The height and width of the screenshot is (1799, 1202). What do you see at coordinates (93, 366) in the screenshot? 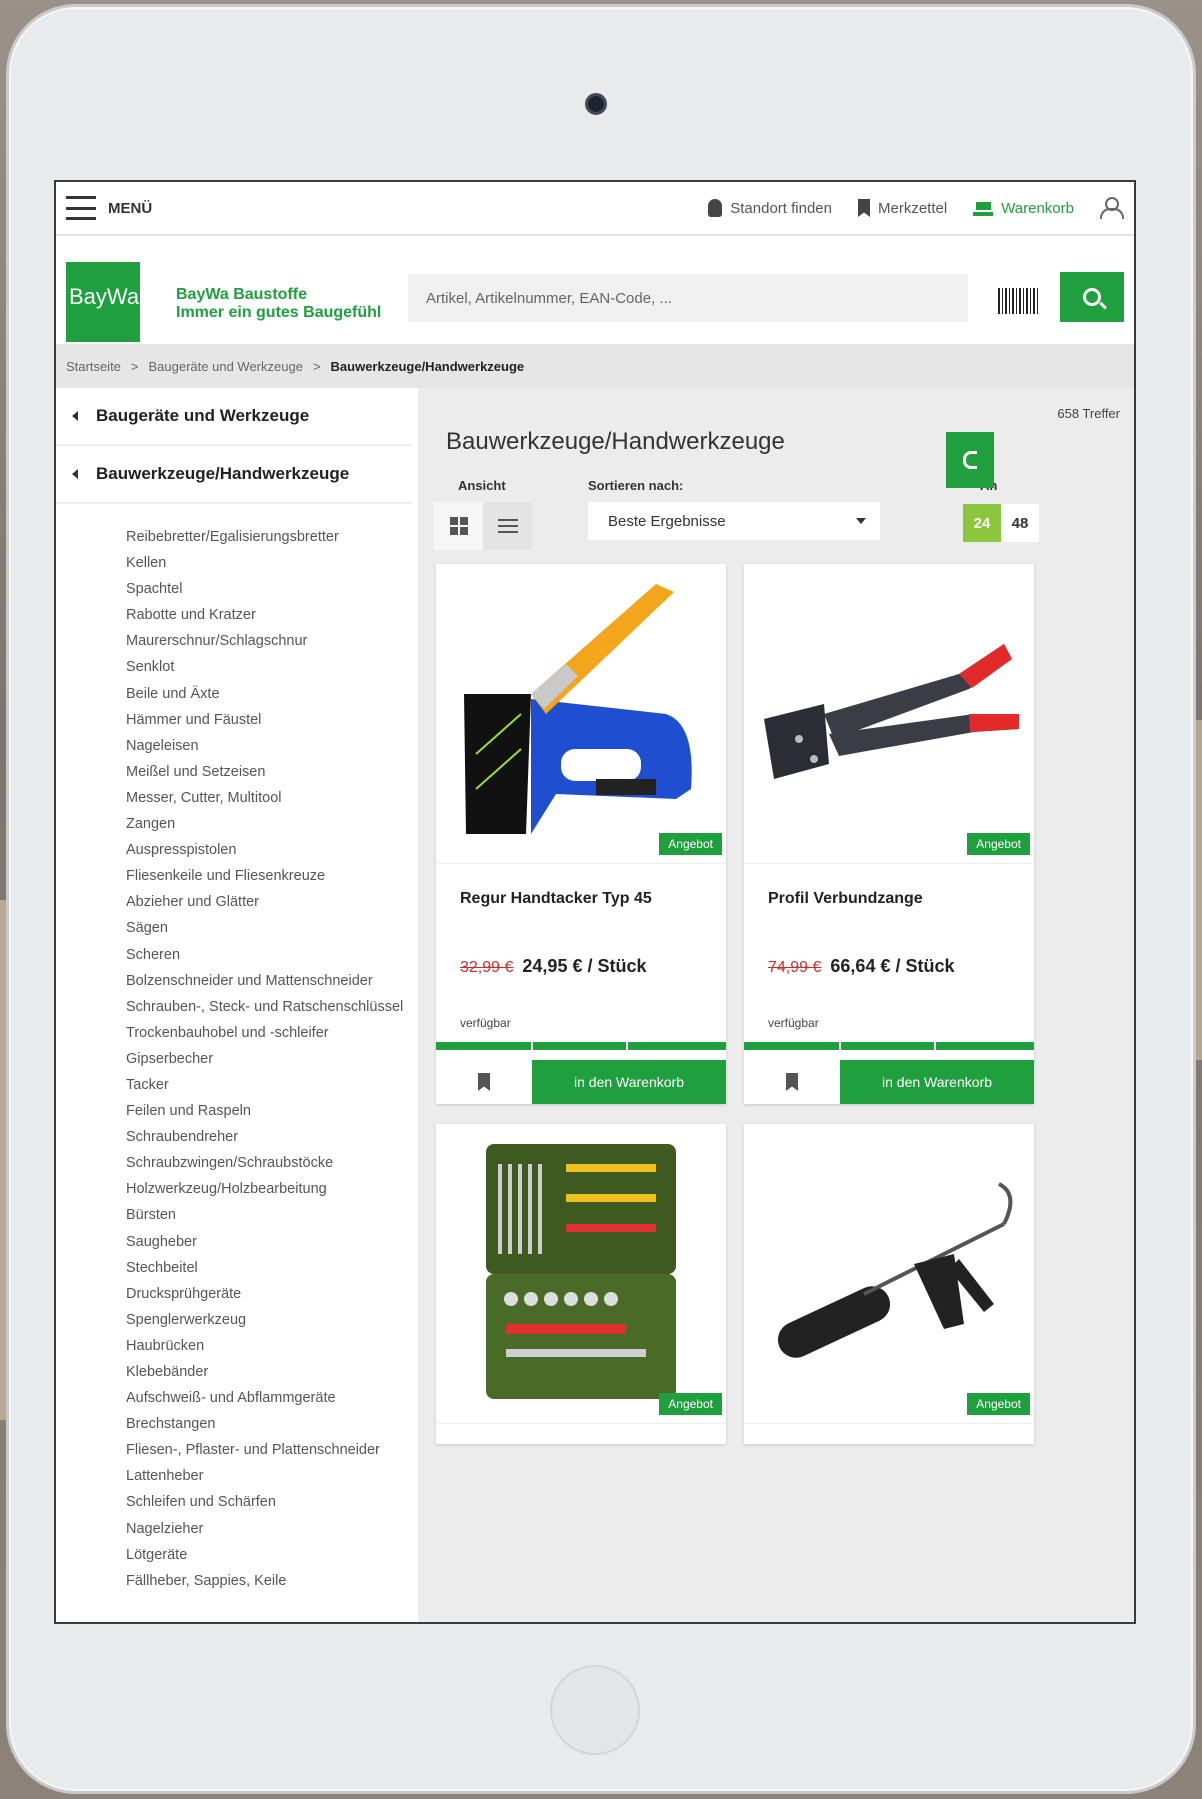
I see `breadcrumb-home: Startseite` at bounding box center [93, 366].